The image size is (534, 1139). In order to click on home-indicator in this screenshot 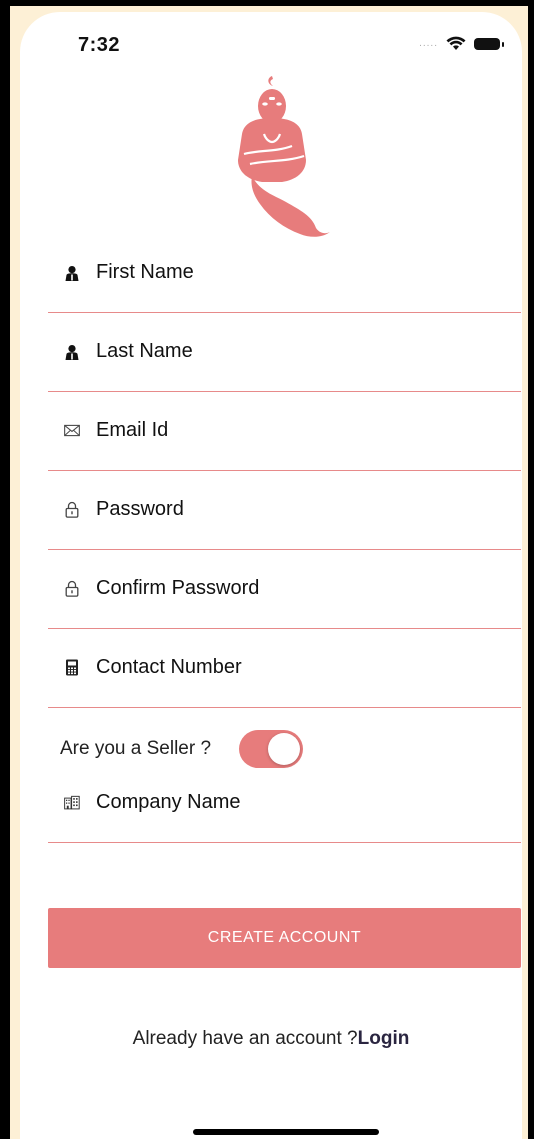, I will do `click(286, 1132)`.